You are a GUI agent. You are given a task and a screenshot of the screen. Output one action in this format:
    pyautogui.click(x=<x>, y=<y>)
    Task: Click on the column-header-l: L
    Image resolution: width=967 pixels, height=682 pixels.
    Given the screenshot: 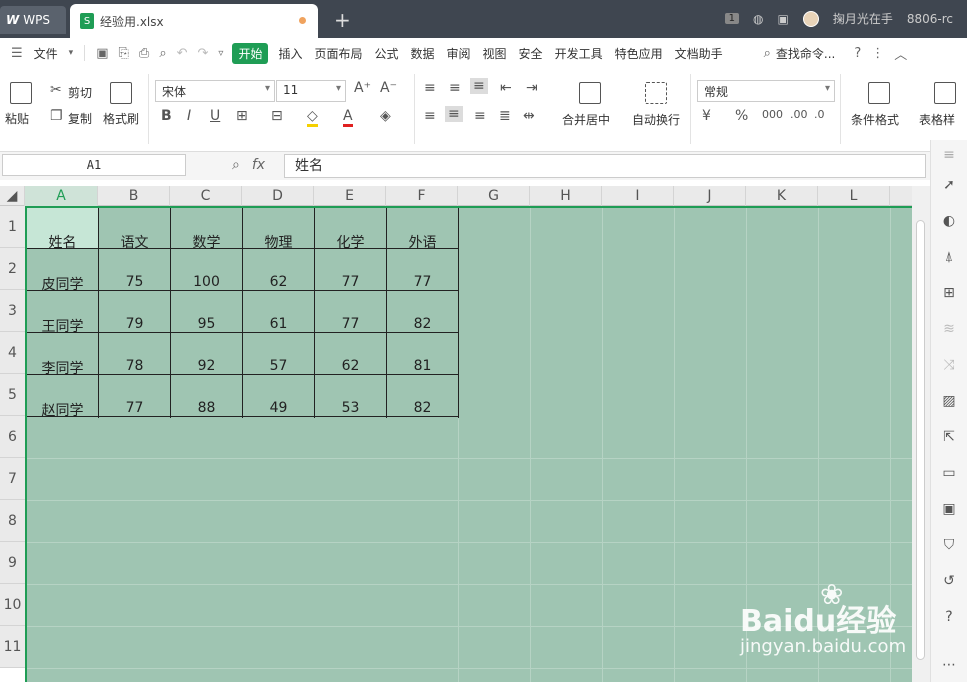 What is the action you would take?
    pyautogui.click(x=854, y=196)
    